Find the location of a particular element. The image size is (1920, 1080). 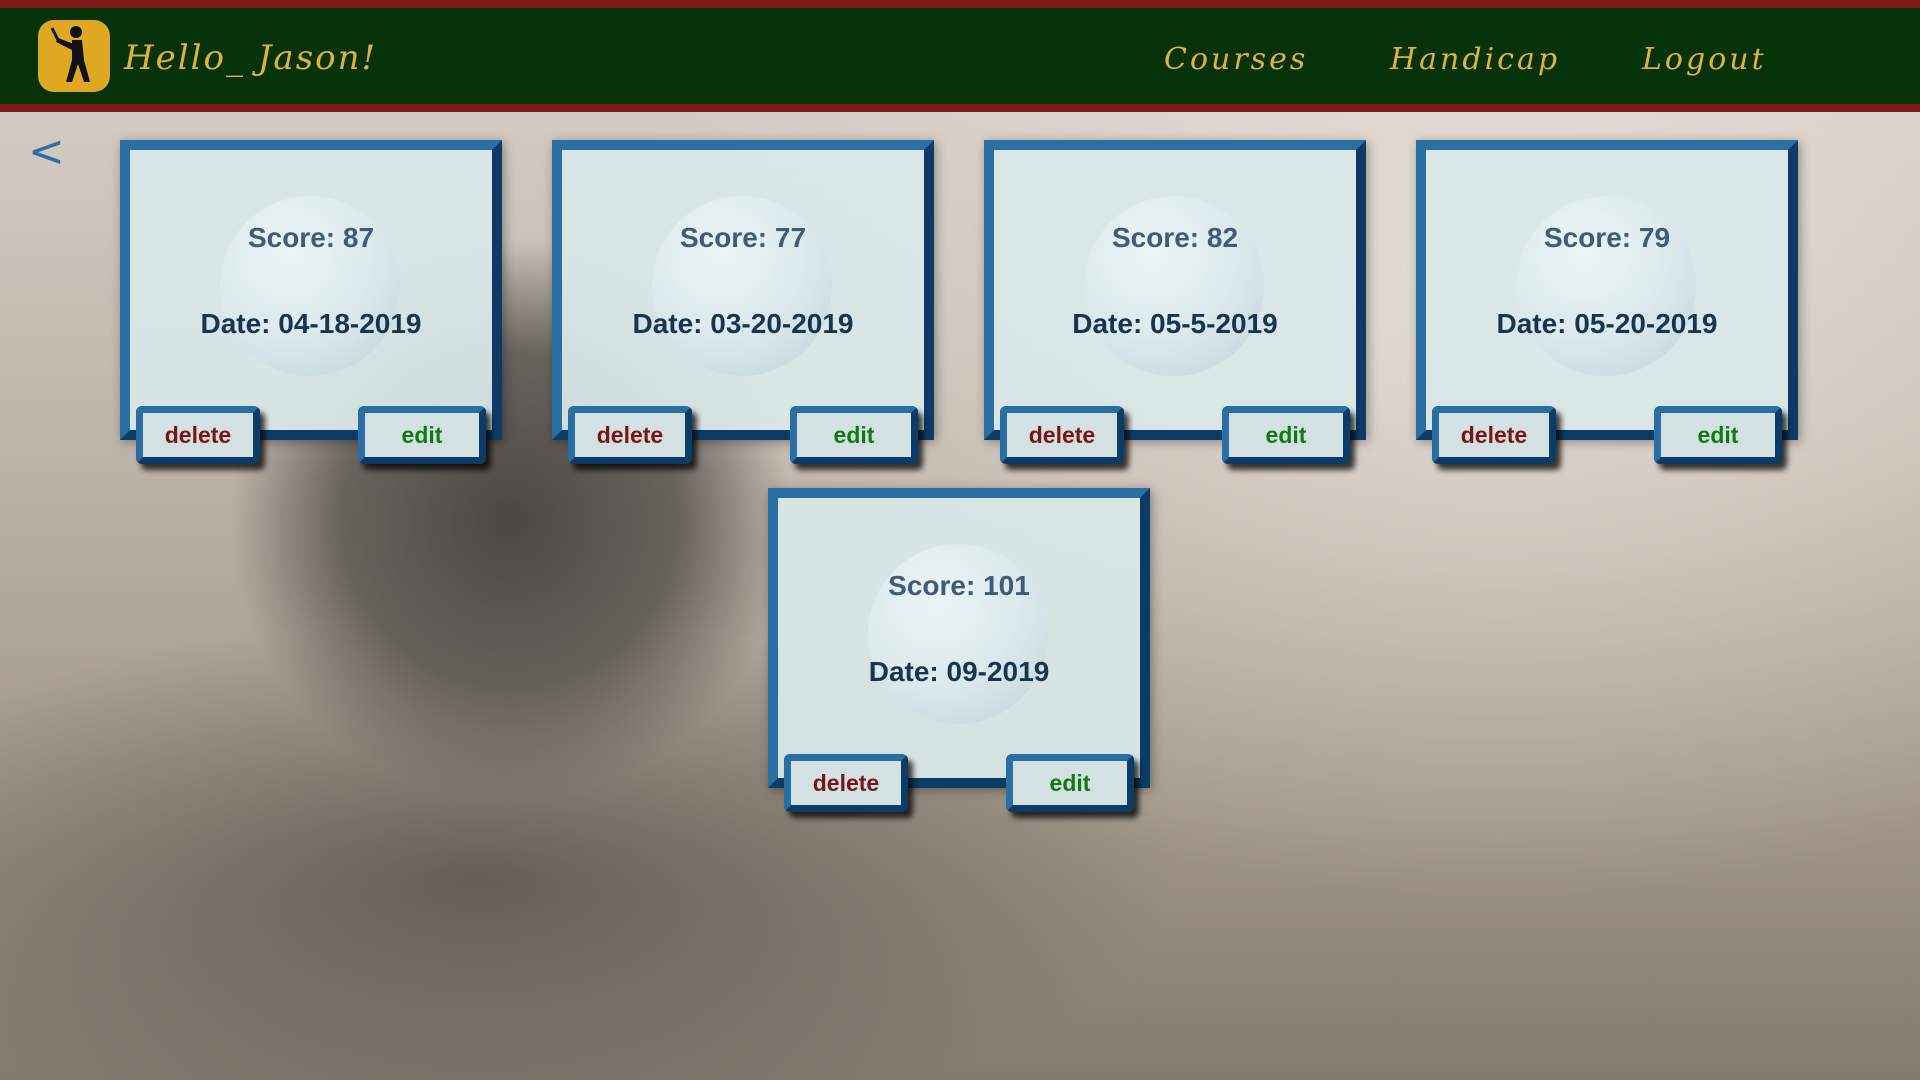

greeting-text: Hello_ Jason! is located at coordinates (251, 58).